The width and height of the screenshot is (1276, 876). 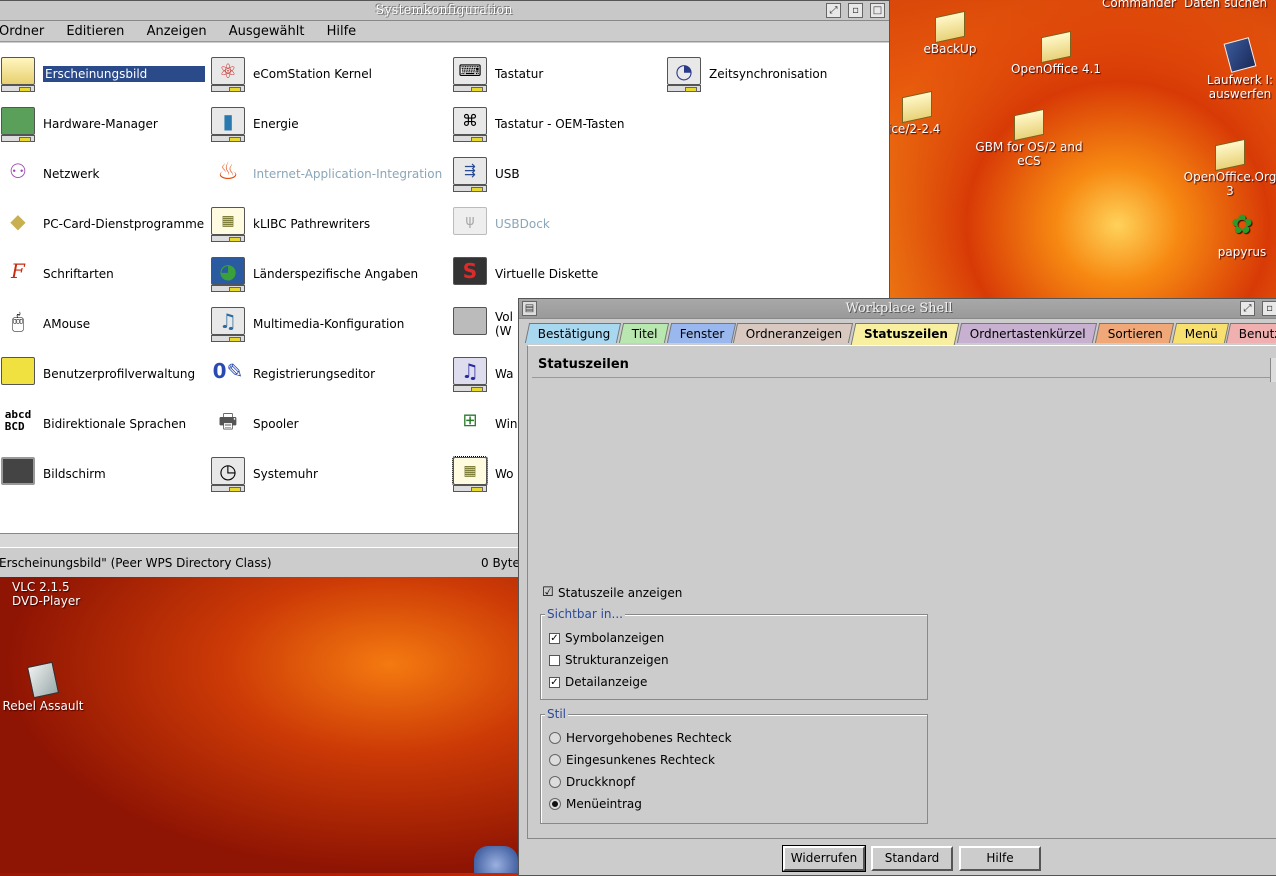 I want to click on tab-fenster: Fenster, so click(x=701, y=333).